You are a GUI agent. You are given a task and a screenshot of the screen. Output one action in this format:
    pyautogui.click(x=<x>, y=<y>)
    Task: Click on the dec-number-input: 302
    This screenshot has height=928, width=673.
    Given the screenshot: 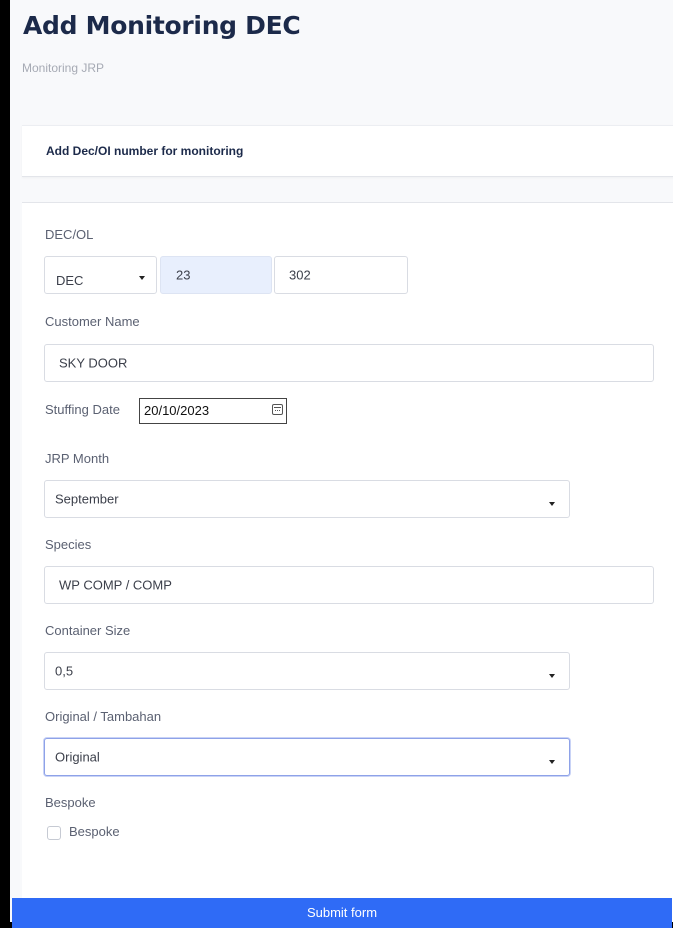 What is the action you would take?
    pyautogui.click(x=341, y=275)
    